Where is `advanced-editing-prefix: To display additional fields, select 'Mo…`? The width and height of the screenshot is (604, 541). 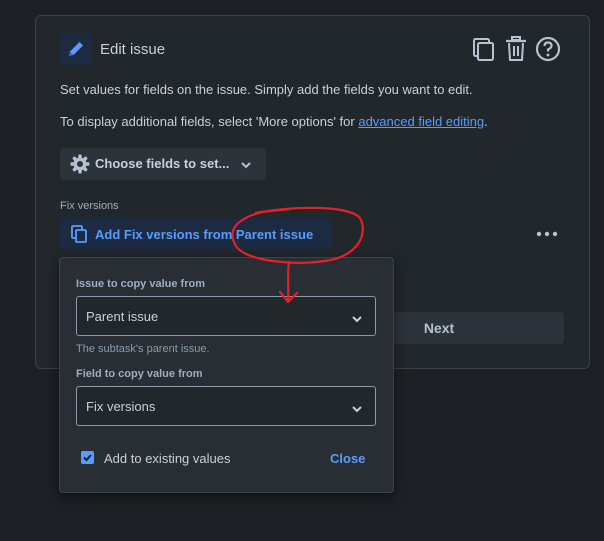
advanced-editing-prefix: To display additional fields, select 'Mo… is located at coordinates (209, 121).